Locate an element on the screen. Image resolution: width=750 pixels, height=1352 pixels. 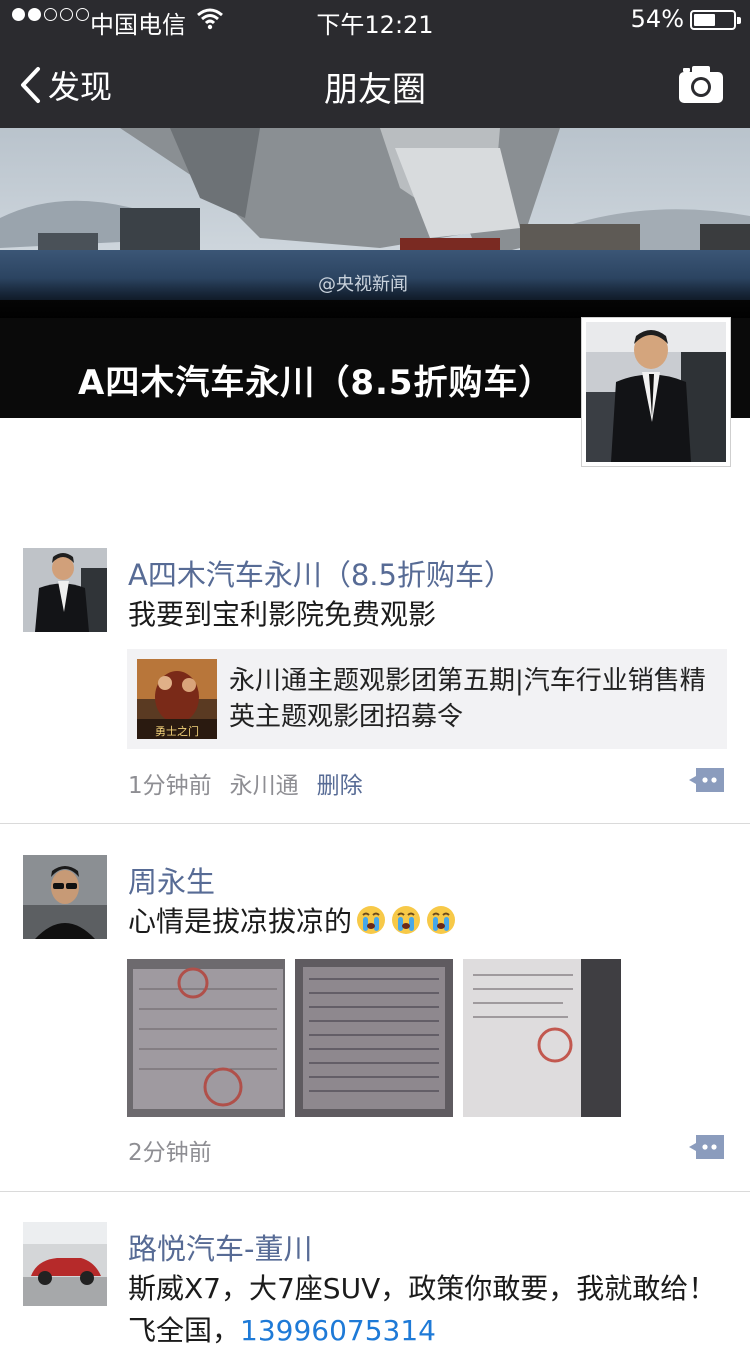
post-meta: 1分钟前 永川通 删除 is located at coordinates (245, 783).